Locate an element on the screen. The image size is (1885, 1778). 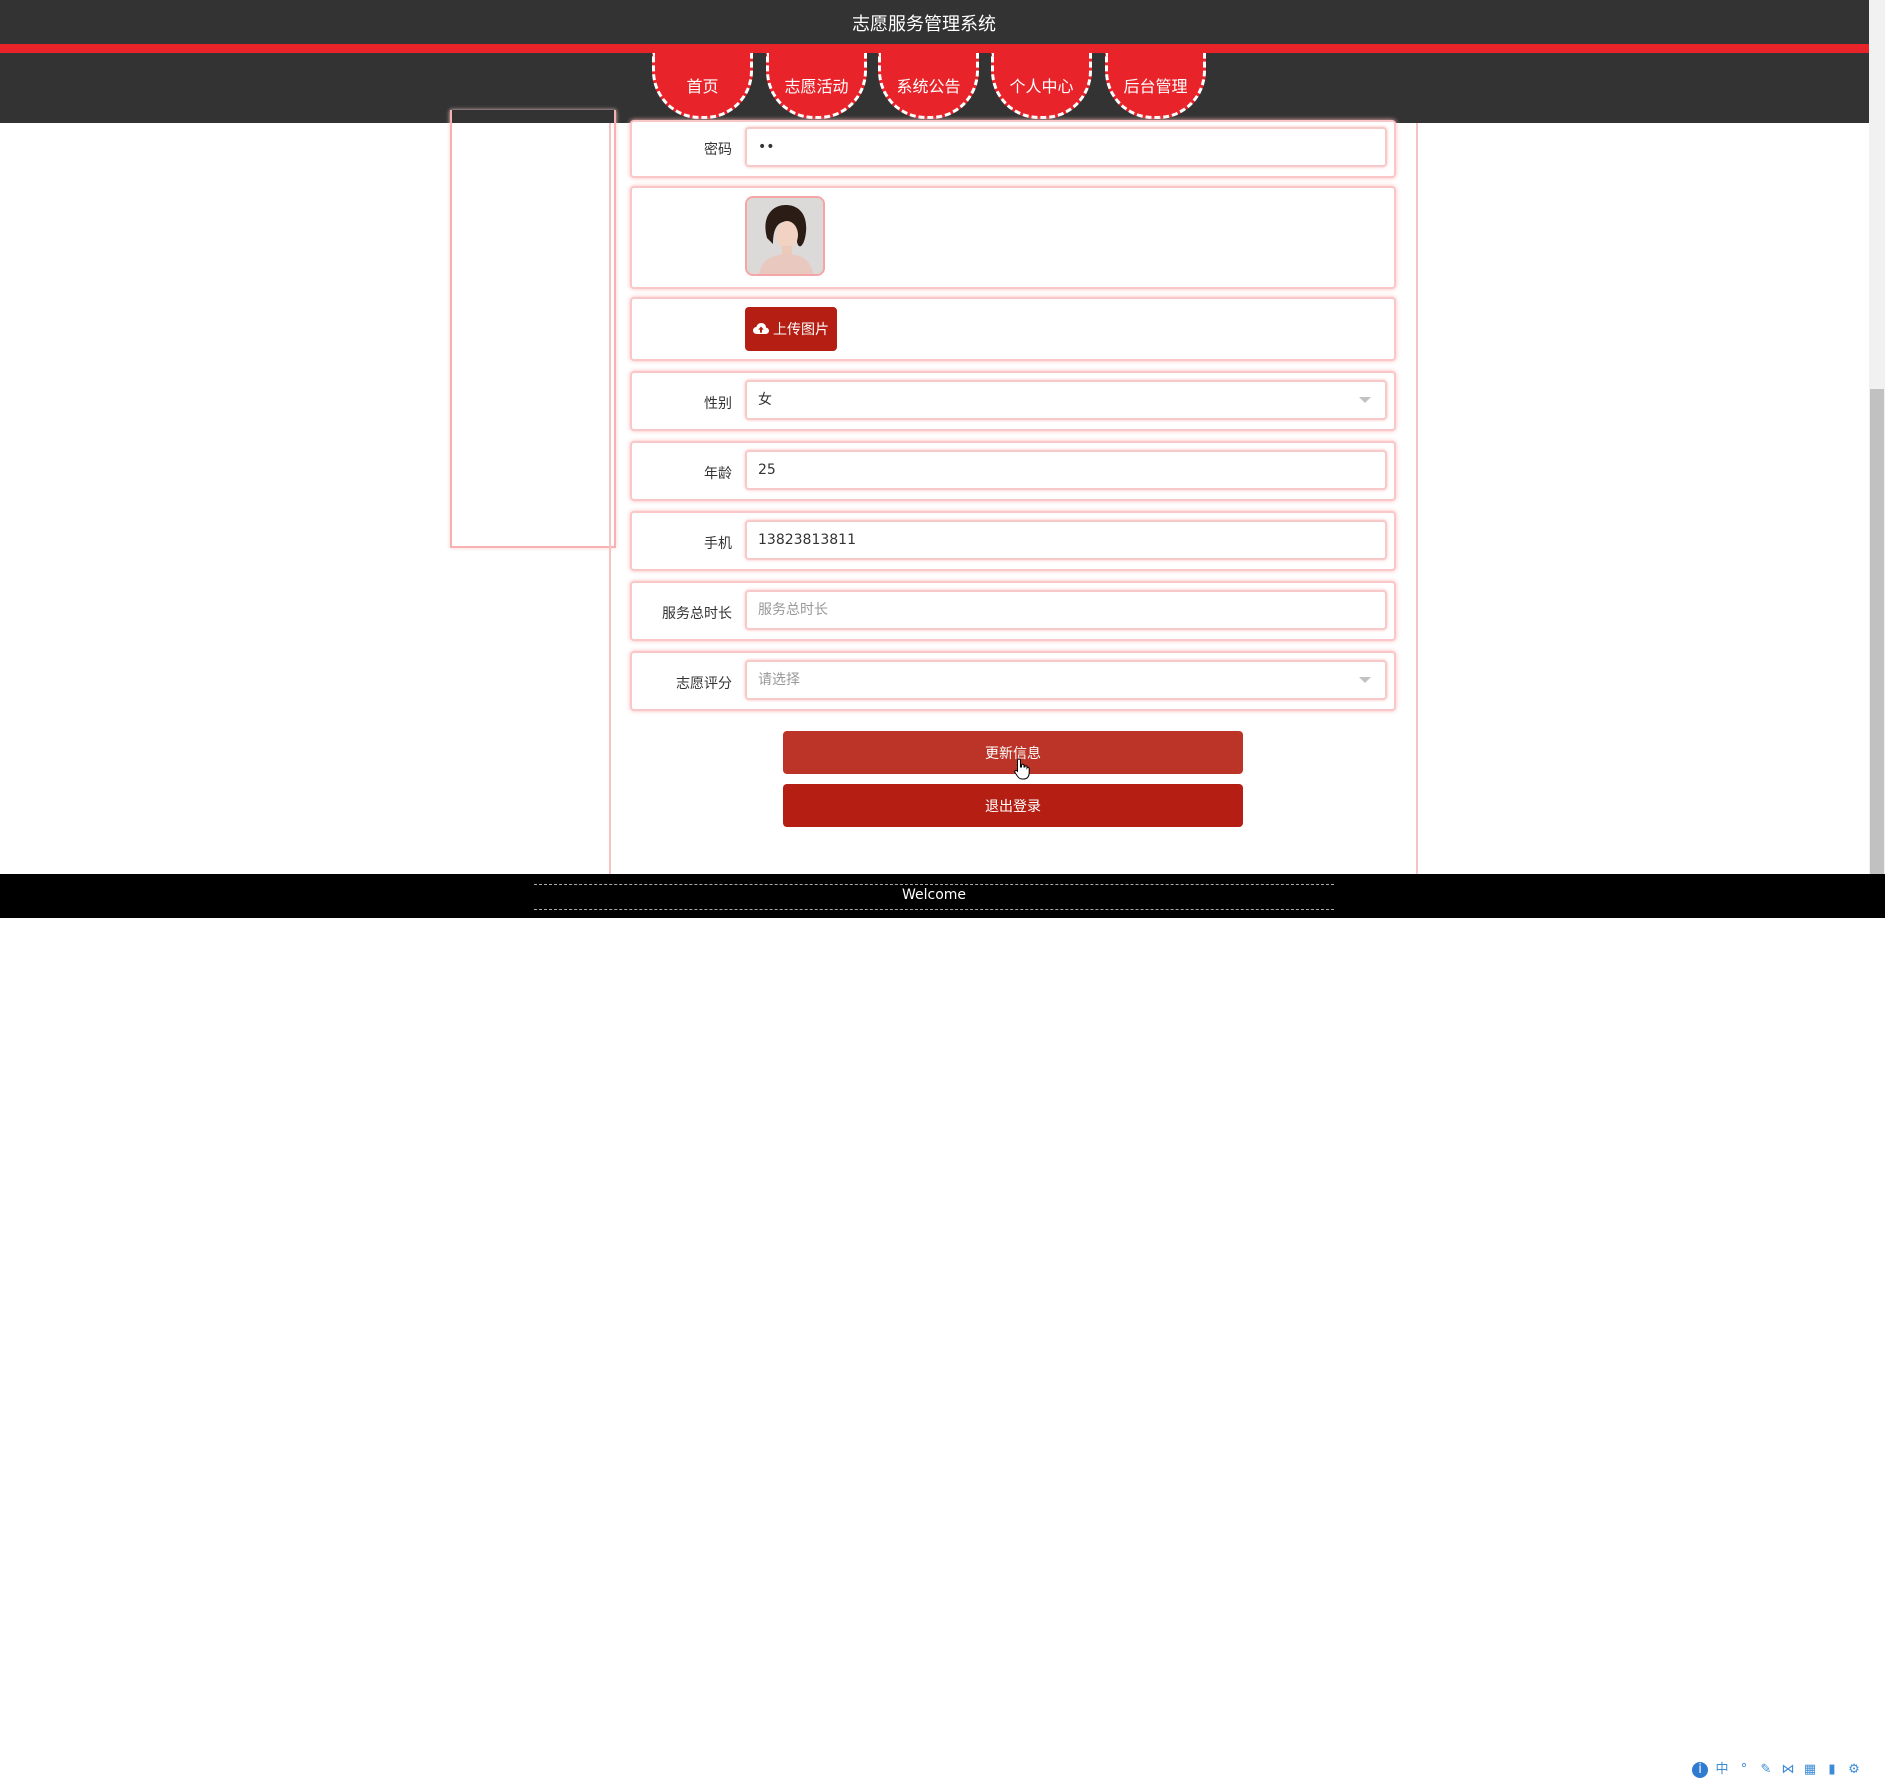
nav-bar: 首页 志愿活动 系统公告 个人中心 后台管理 is located at coordinates (934, 88).